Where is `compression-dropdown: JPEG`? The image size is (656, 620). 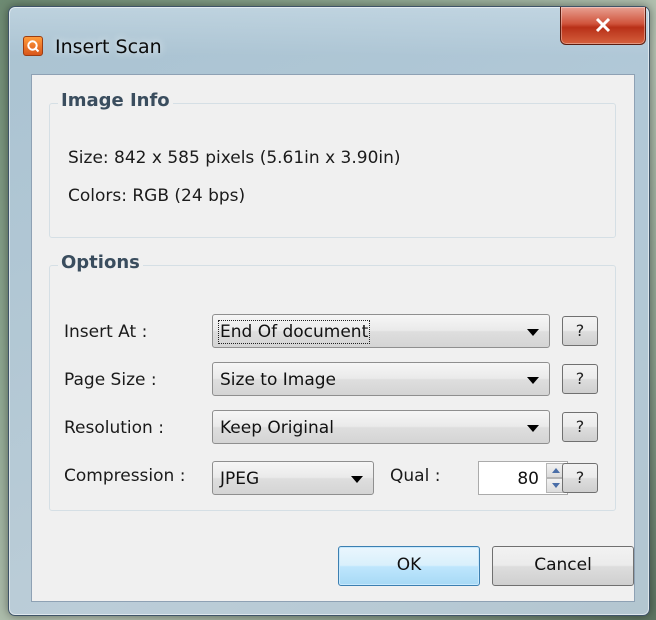 compression-dropdown: JPEG is located at coordinates (293, 478).